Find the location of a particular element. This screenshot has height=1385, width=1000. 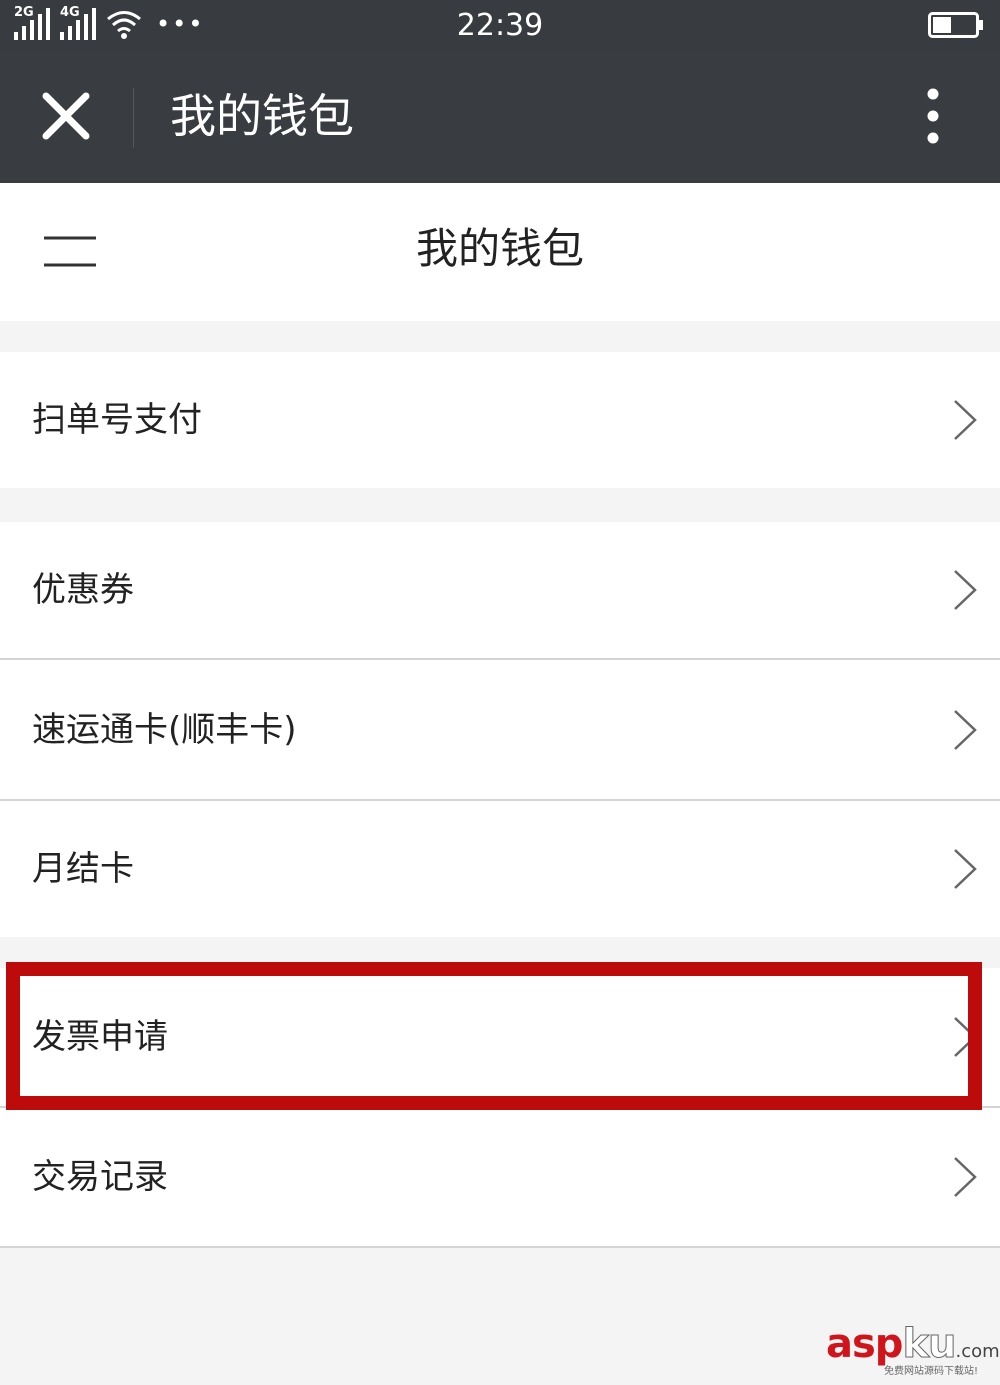

menu-item-coupons: 优惠券 is located at coordinates (500, 591).